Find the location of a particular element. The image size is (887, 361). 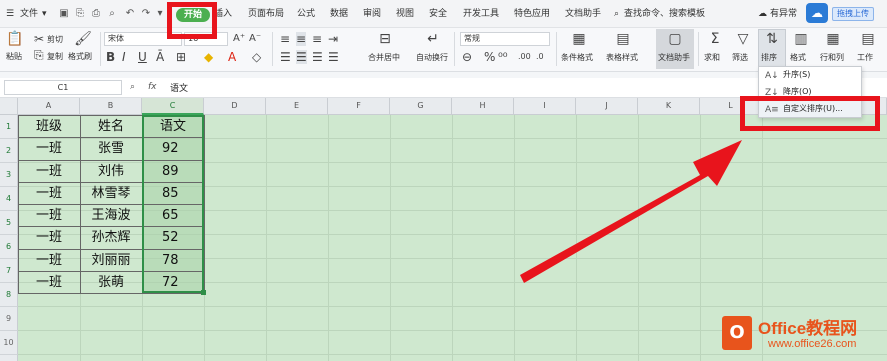

watermark-title: Office教程网 is located at coordinates (808, 328).